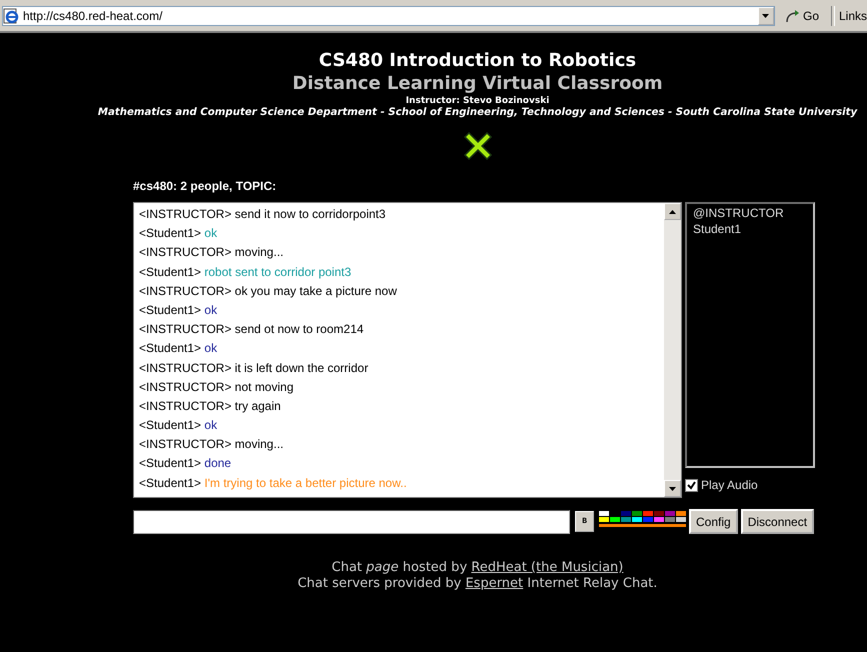 The height and width of the screenshot is (652, 867). Describe the element at coordinates (672, 212) in the screenshot. I see `up-arrow-icon` at that location.